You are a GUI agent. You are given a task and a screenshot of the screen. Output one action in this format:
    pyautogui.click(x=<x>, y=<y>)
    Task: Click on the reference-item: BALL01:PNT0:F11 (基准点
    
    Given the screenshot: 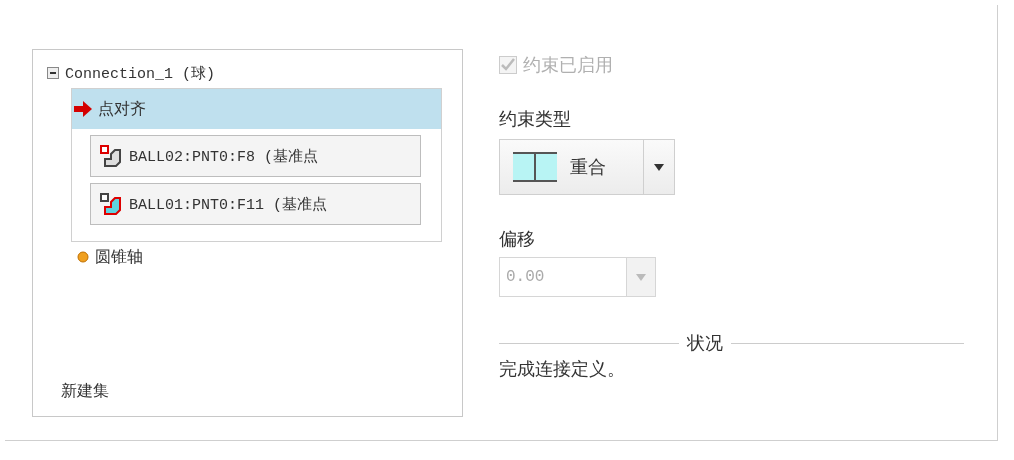 What is the action you would take?
    pyautogui.click(x=255, y=204)
    